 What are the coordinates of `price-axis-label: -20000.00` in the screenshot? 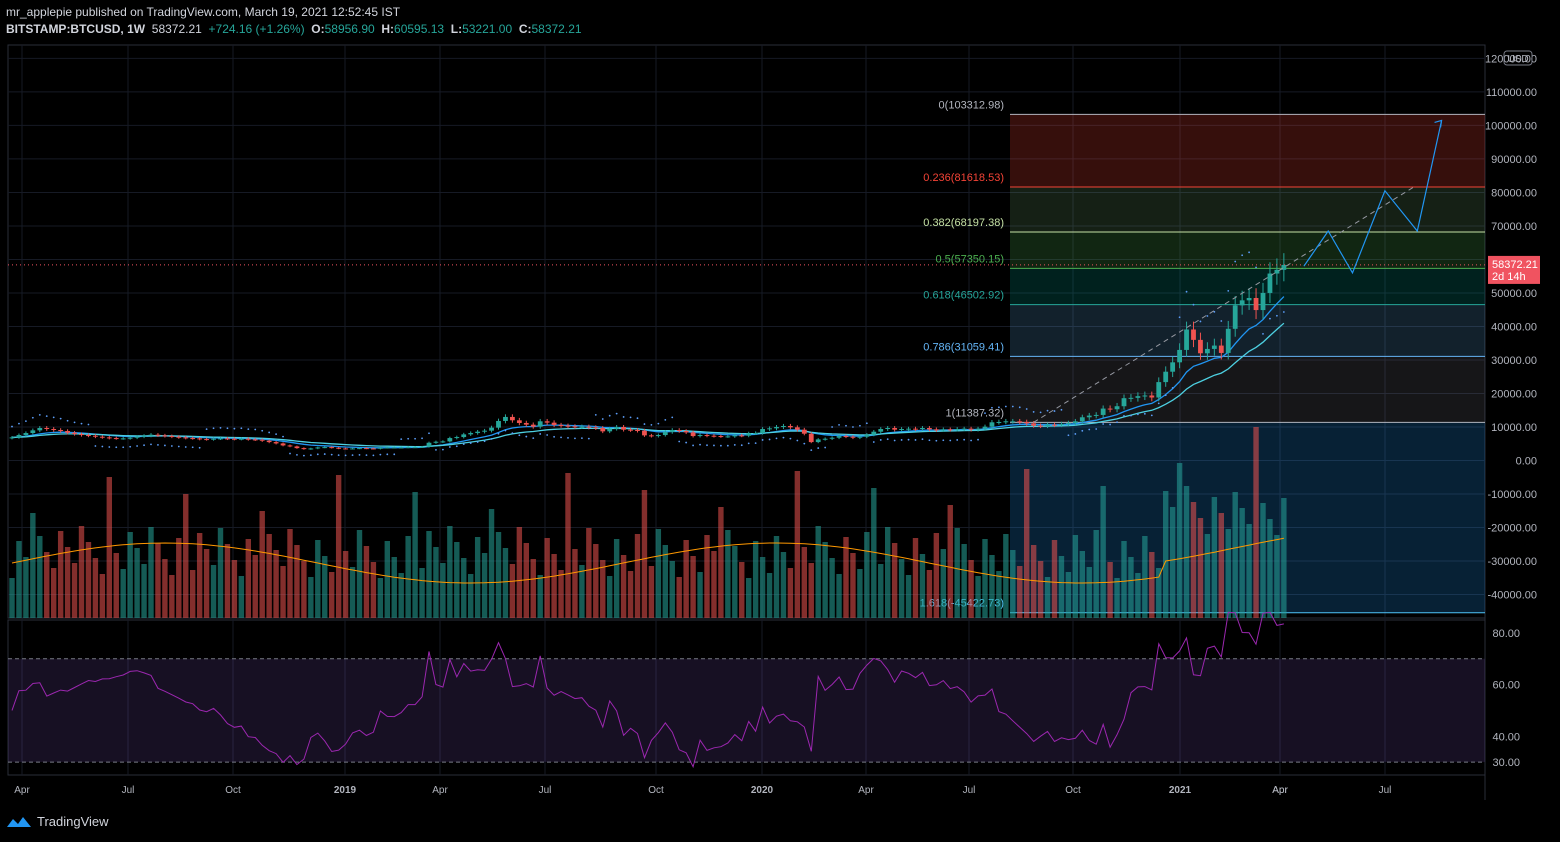 It's located at (1512, 529).